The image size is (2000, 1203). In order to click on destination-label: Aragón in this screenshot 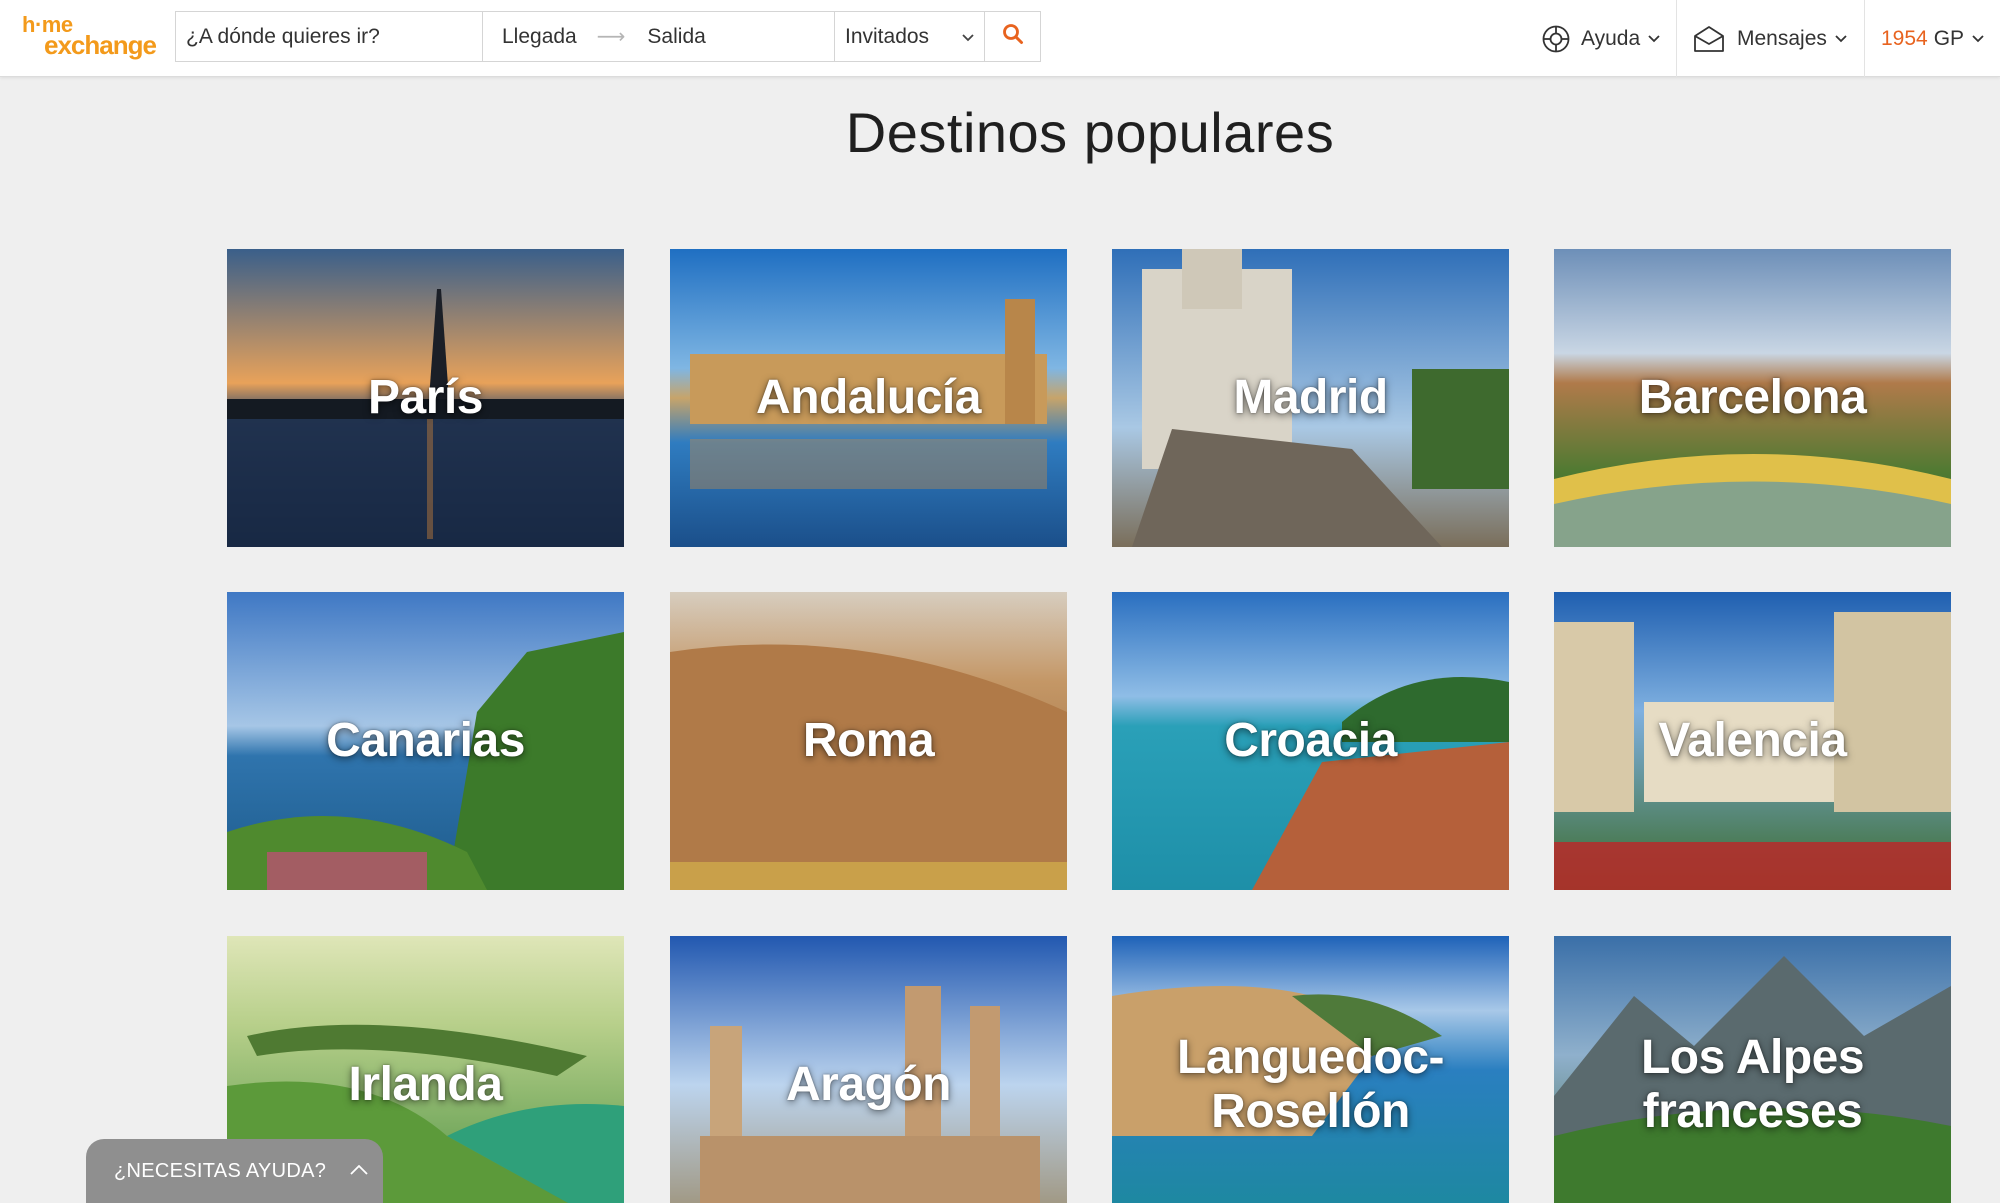, I will do `click(869, 1085)`.